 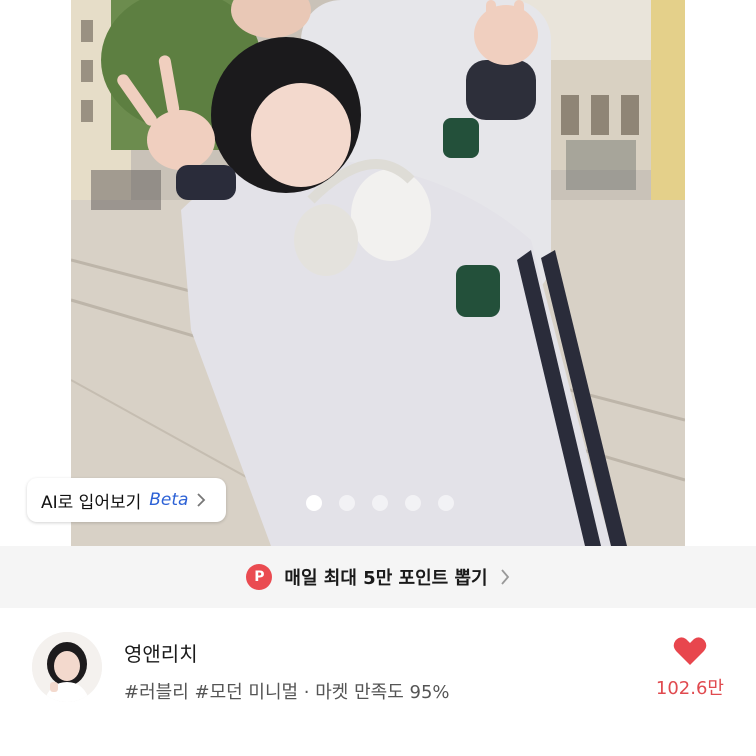 What do you see at coordinates (287, 692) in the screenshot?
I see `shop-tags: #러블리 #모던 미니멀 · 마켓 만족도 95%` at bounding box center [287, 692].